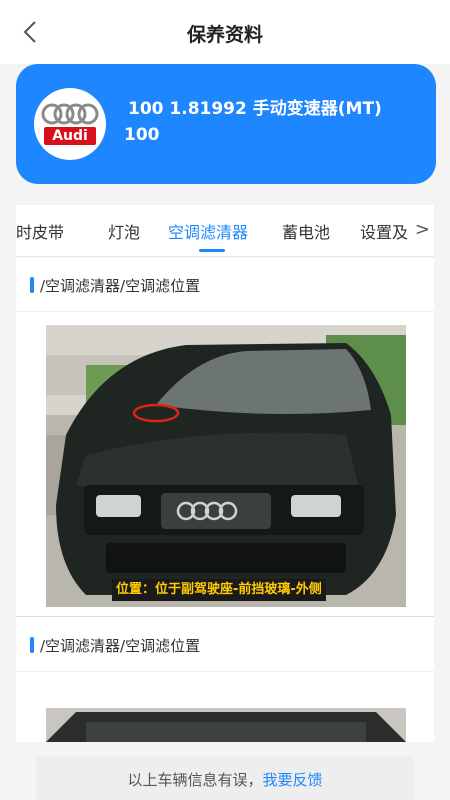 The height and width of the screenshot is (800, 450). What do you see at coordinates (208, 231) in the screenshot?
I see `tab-air-filter: 空调滤清器` at bounding box center [208, 231].